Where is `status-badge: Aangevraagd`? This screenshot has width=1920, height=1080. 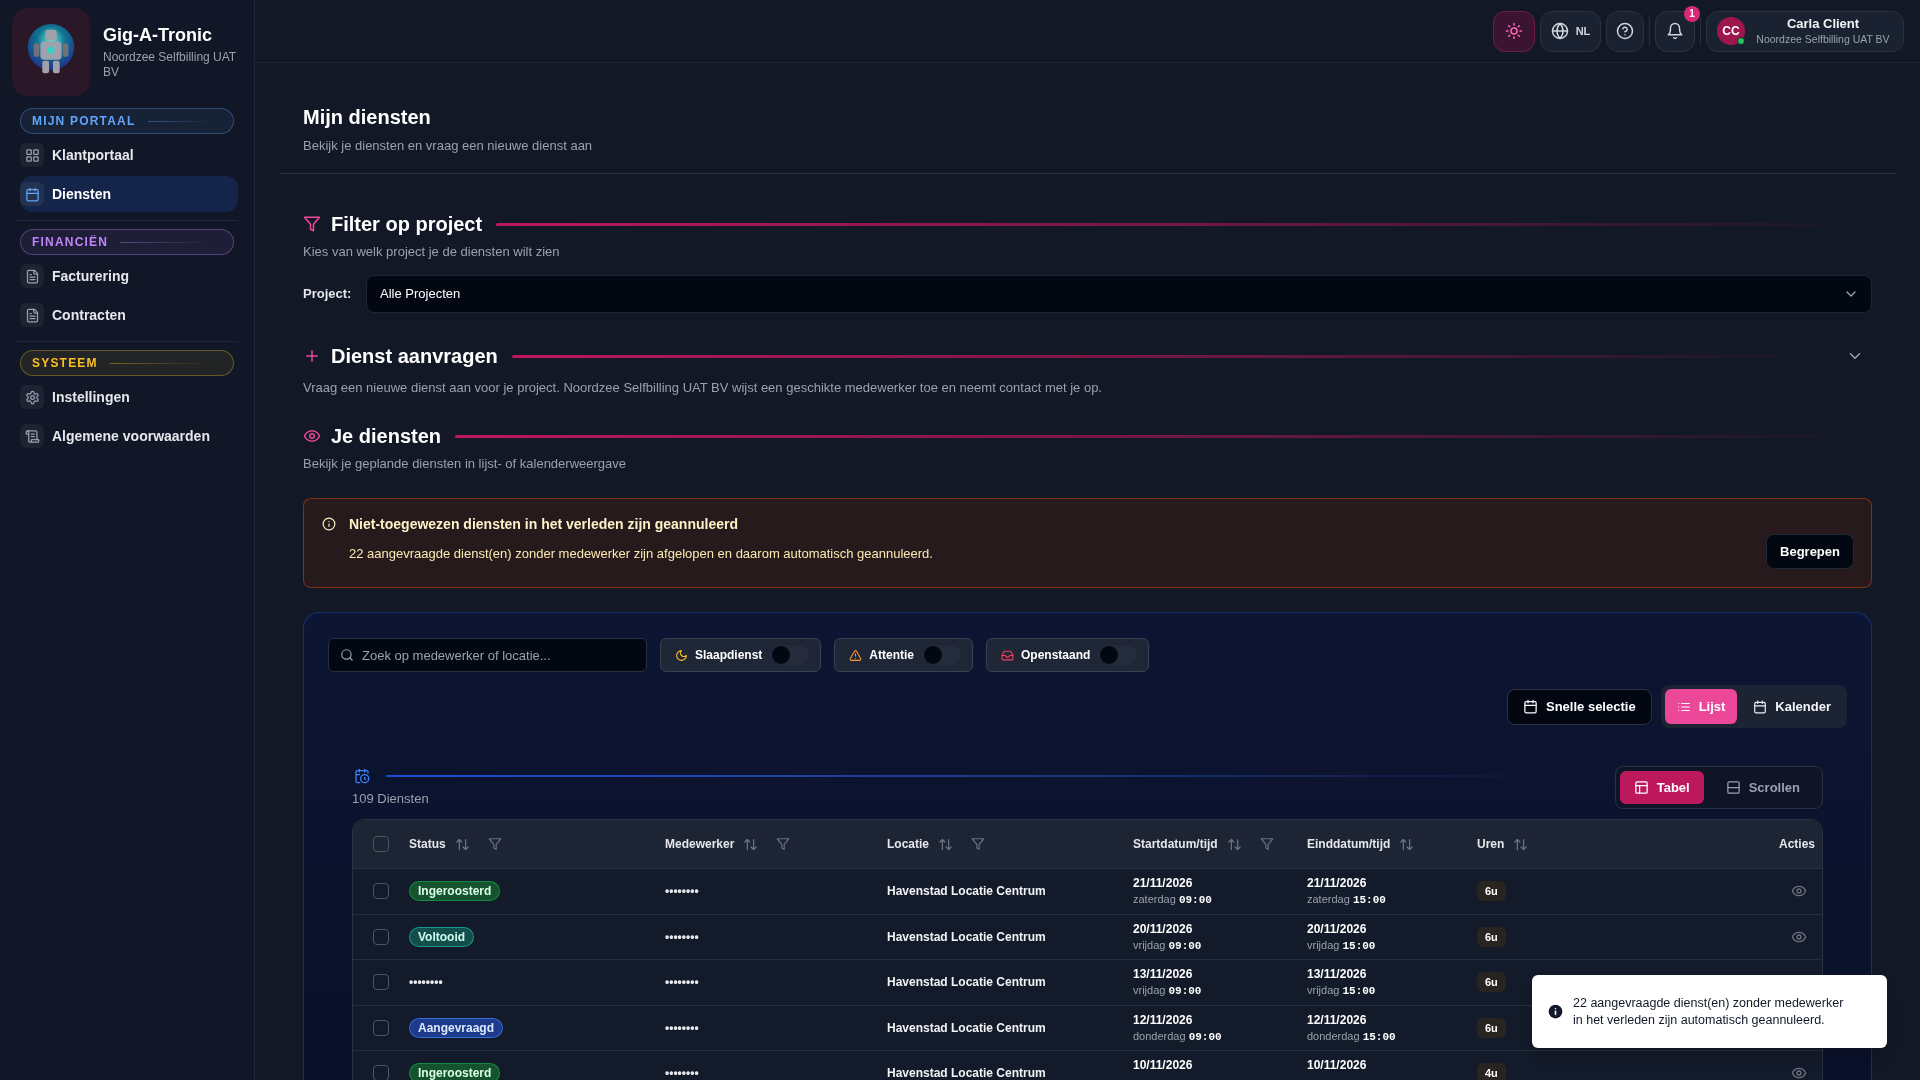 status-badge: Aangevraagd is located at coordinates (456, 1027).